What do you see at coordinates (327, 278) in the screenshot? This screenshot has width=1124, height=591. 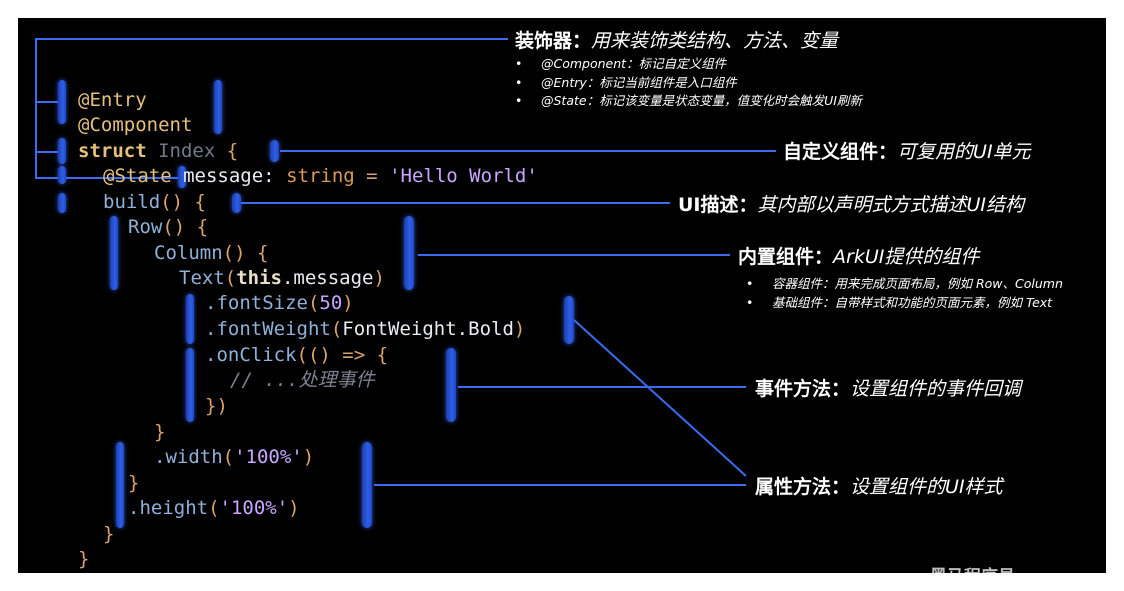 I see `message-prop: .message` at bounding box center [327, 278].